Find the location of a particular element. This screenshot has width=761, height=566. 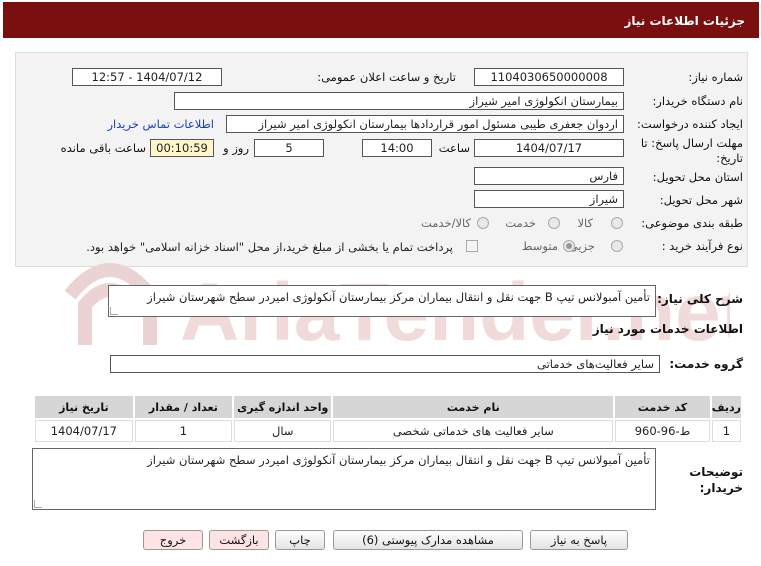

province-field: فارس is located at coordinates (549, 176).